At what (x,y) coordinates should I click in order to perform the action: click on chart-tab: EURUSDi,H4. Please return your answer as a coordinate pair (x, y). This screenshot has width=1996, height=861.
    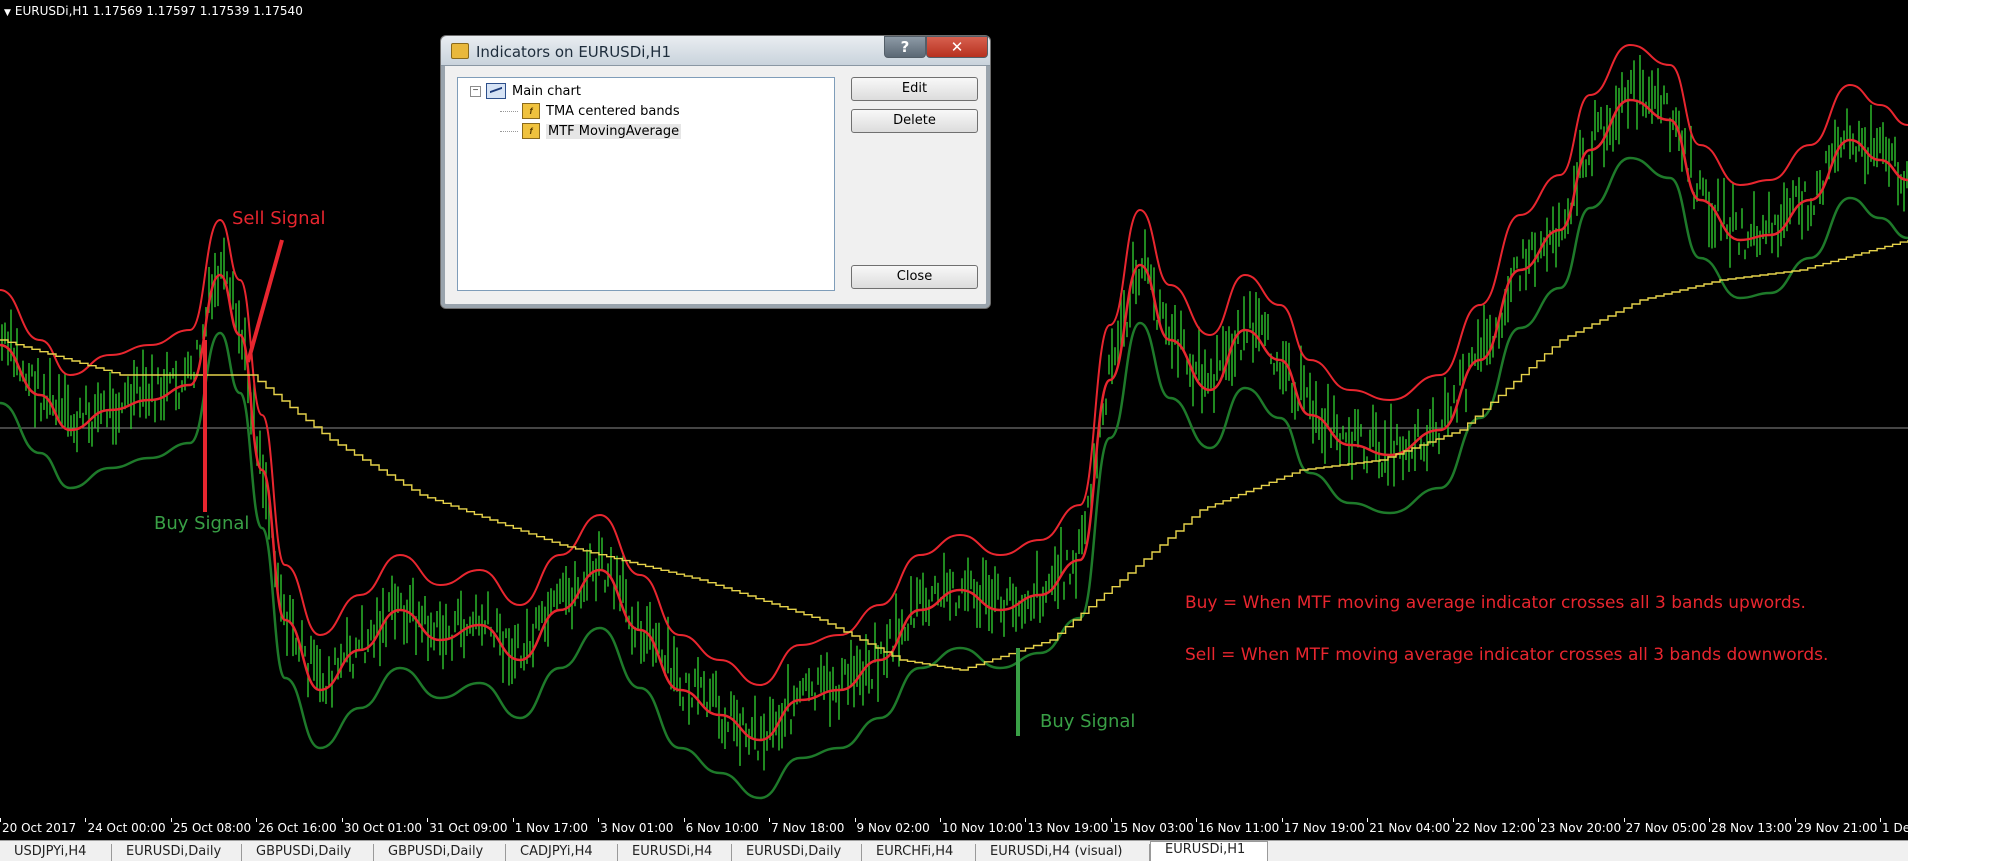
    Looking at the image, I should click on (675, 852).